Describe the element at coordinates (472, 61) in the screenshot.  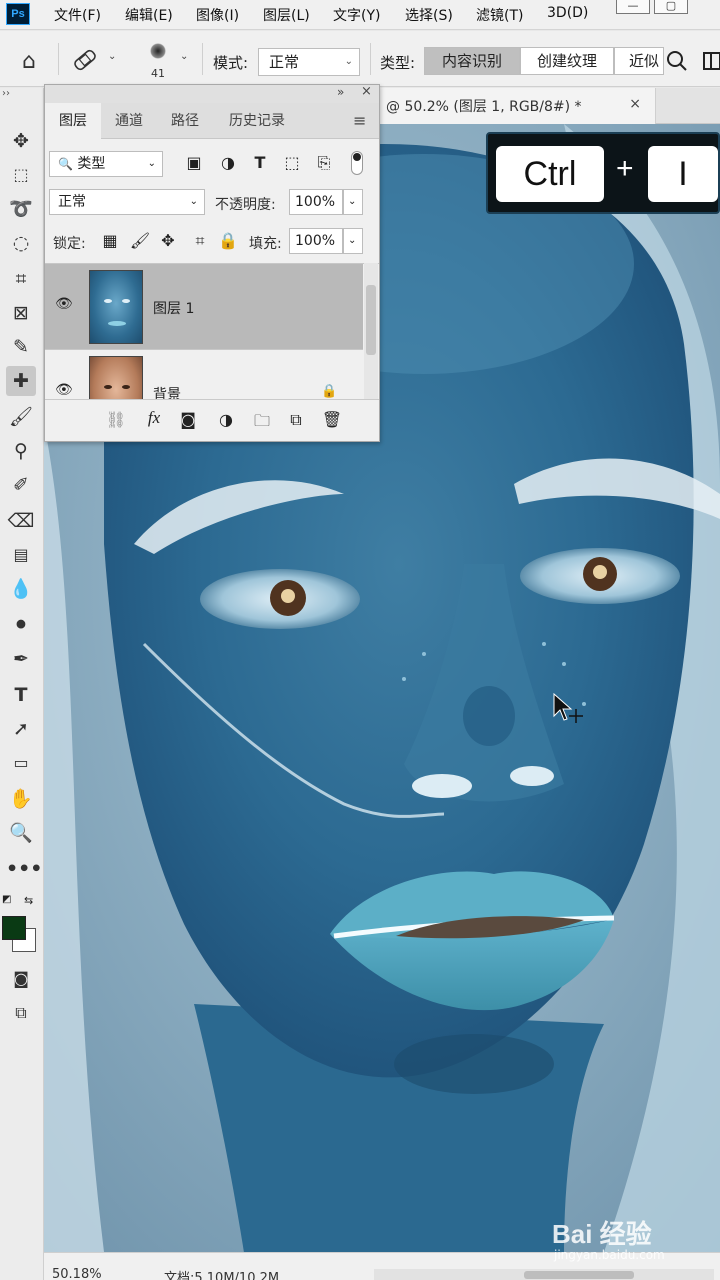
I see `content-aware-button: 内容识别` at that location.